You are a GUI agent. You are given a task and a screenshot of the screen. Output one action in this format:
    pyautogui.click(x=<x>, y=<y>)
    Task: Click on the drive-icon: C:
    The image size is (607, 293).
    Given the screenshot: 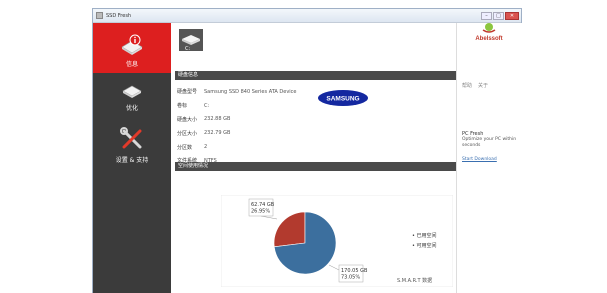 What is the action you would take?
    pyautogui.click(x=191, y=40)
    